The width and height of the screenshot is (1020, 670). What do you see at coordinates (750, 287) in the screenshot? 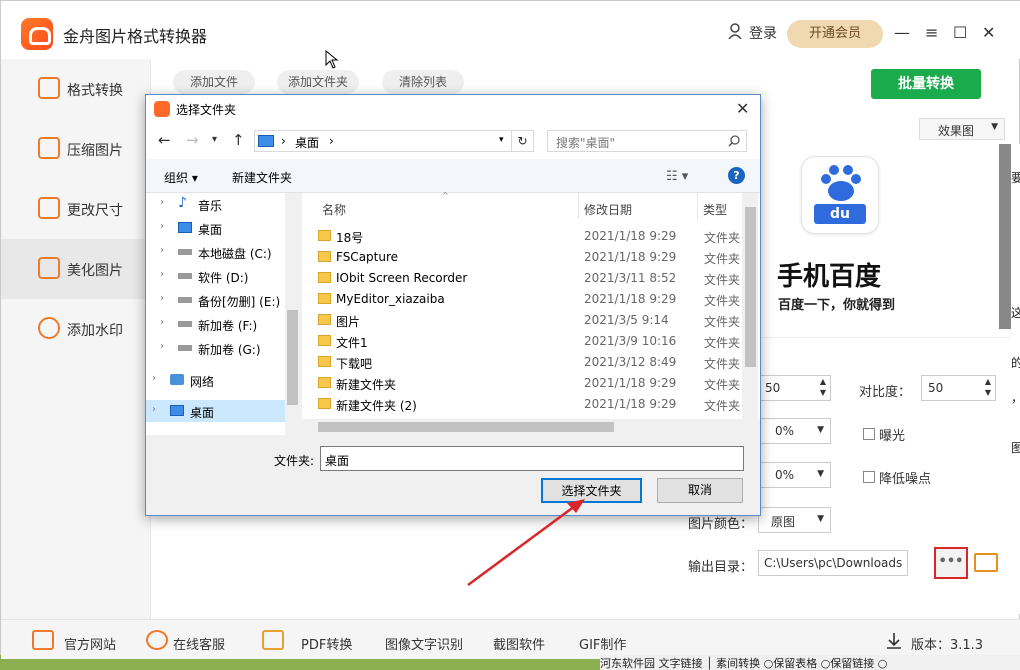
I see `list-vertical-thumb` at bounding box center [750, 287].